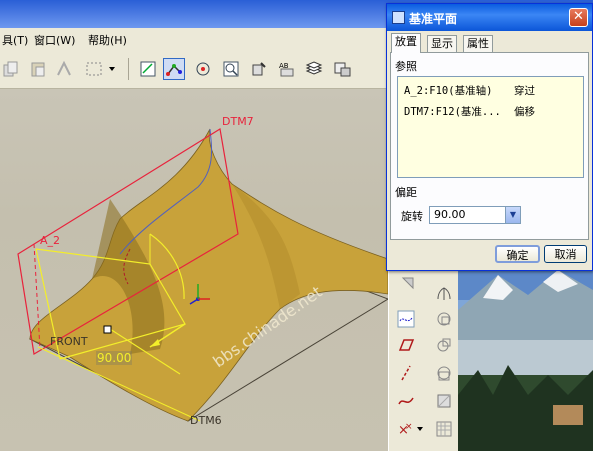 The image size is (593, 451). What do you see at coordinates (578, 17) in the screenshot?
I see `close-button: ✕` at bounding box center [578, 17].